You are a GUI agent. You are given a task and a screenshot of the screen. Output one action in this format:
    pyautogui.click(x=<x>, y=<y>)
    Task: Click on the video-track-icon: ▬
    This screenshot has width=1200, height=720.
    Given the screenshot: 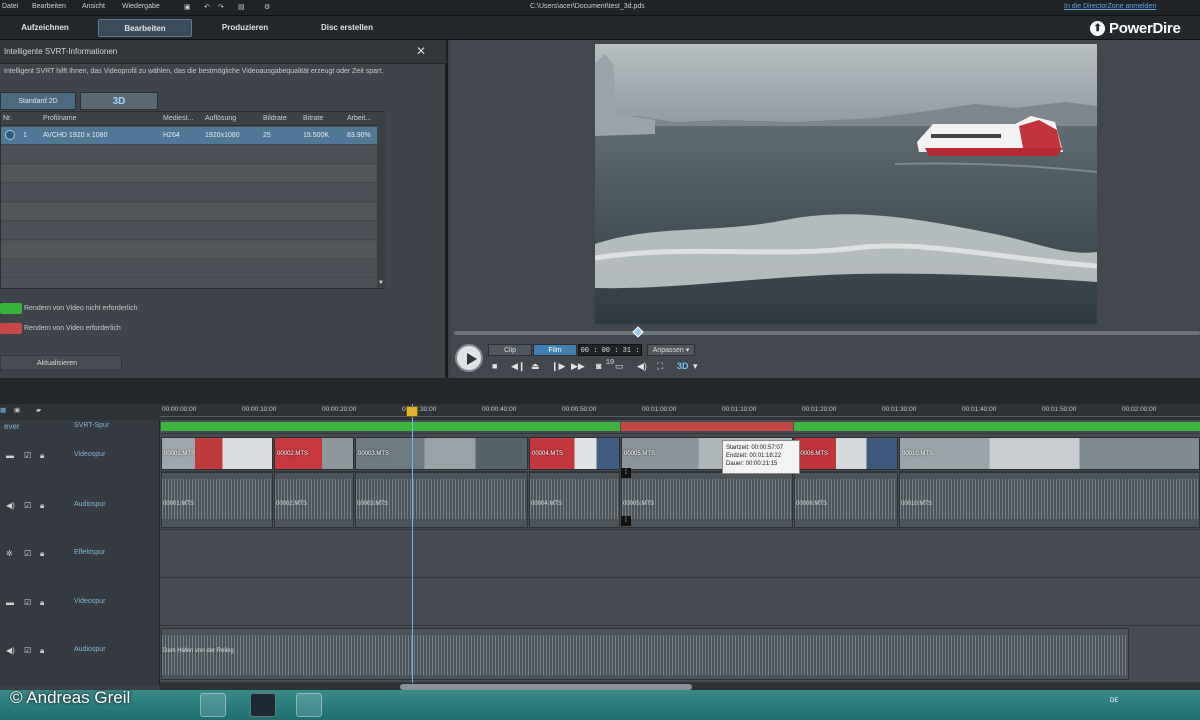 What is the action you would take?
    pyautogui.click(x=10, y=602)
    